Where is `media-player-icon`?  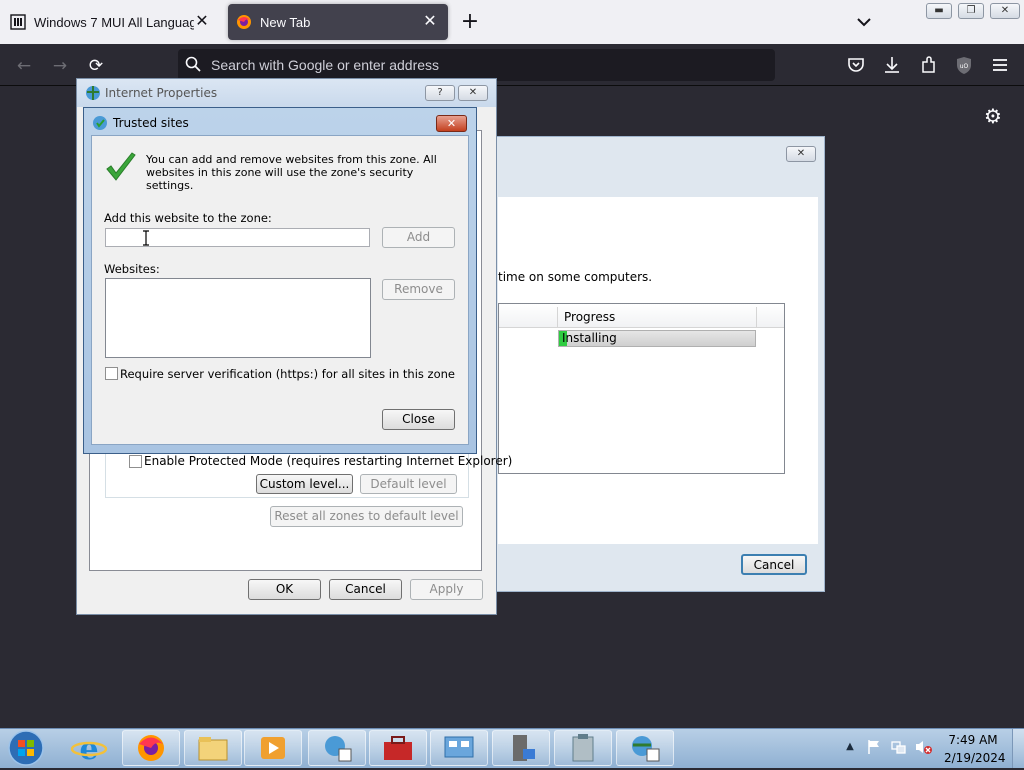
media-player-icon is located at coordinates (273, 748).